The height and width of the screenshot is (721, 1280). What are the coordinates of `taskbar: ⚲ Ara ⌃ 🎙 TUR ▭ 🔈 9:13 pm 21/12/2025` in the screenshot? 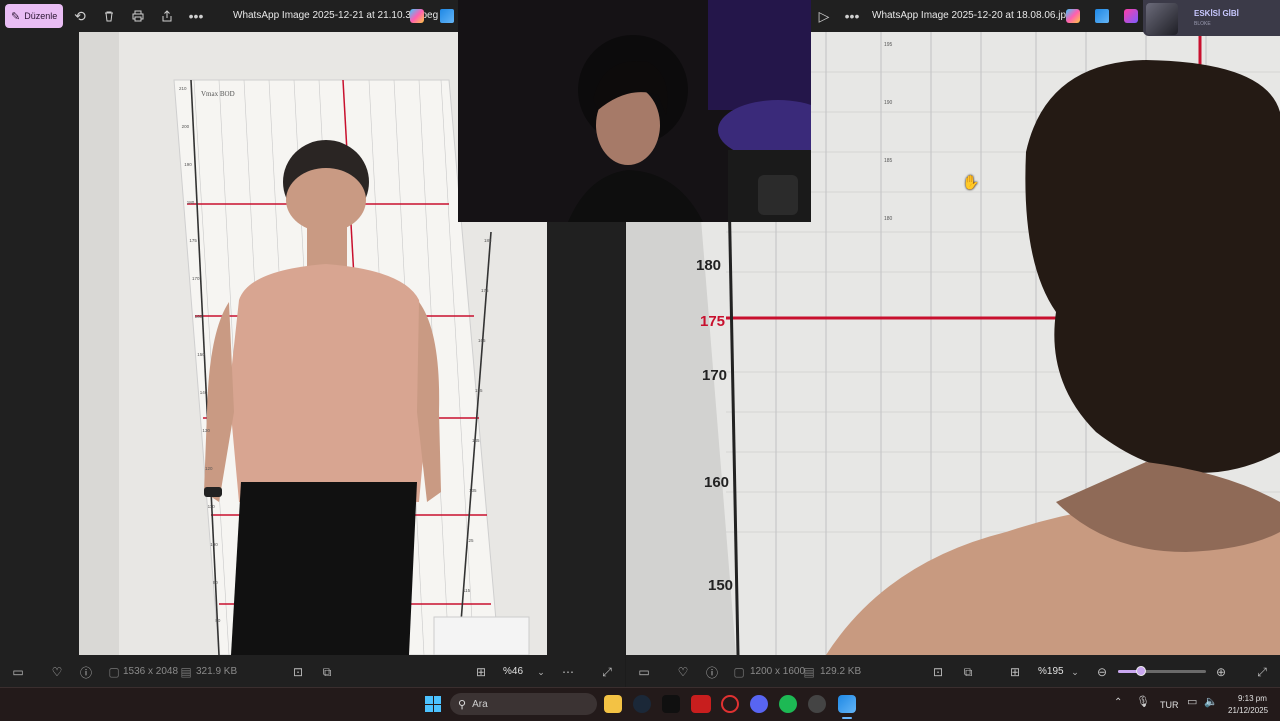 It's located at (640, 704).